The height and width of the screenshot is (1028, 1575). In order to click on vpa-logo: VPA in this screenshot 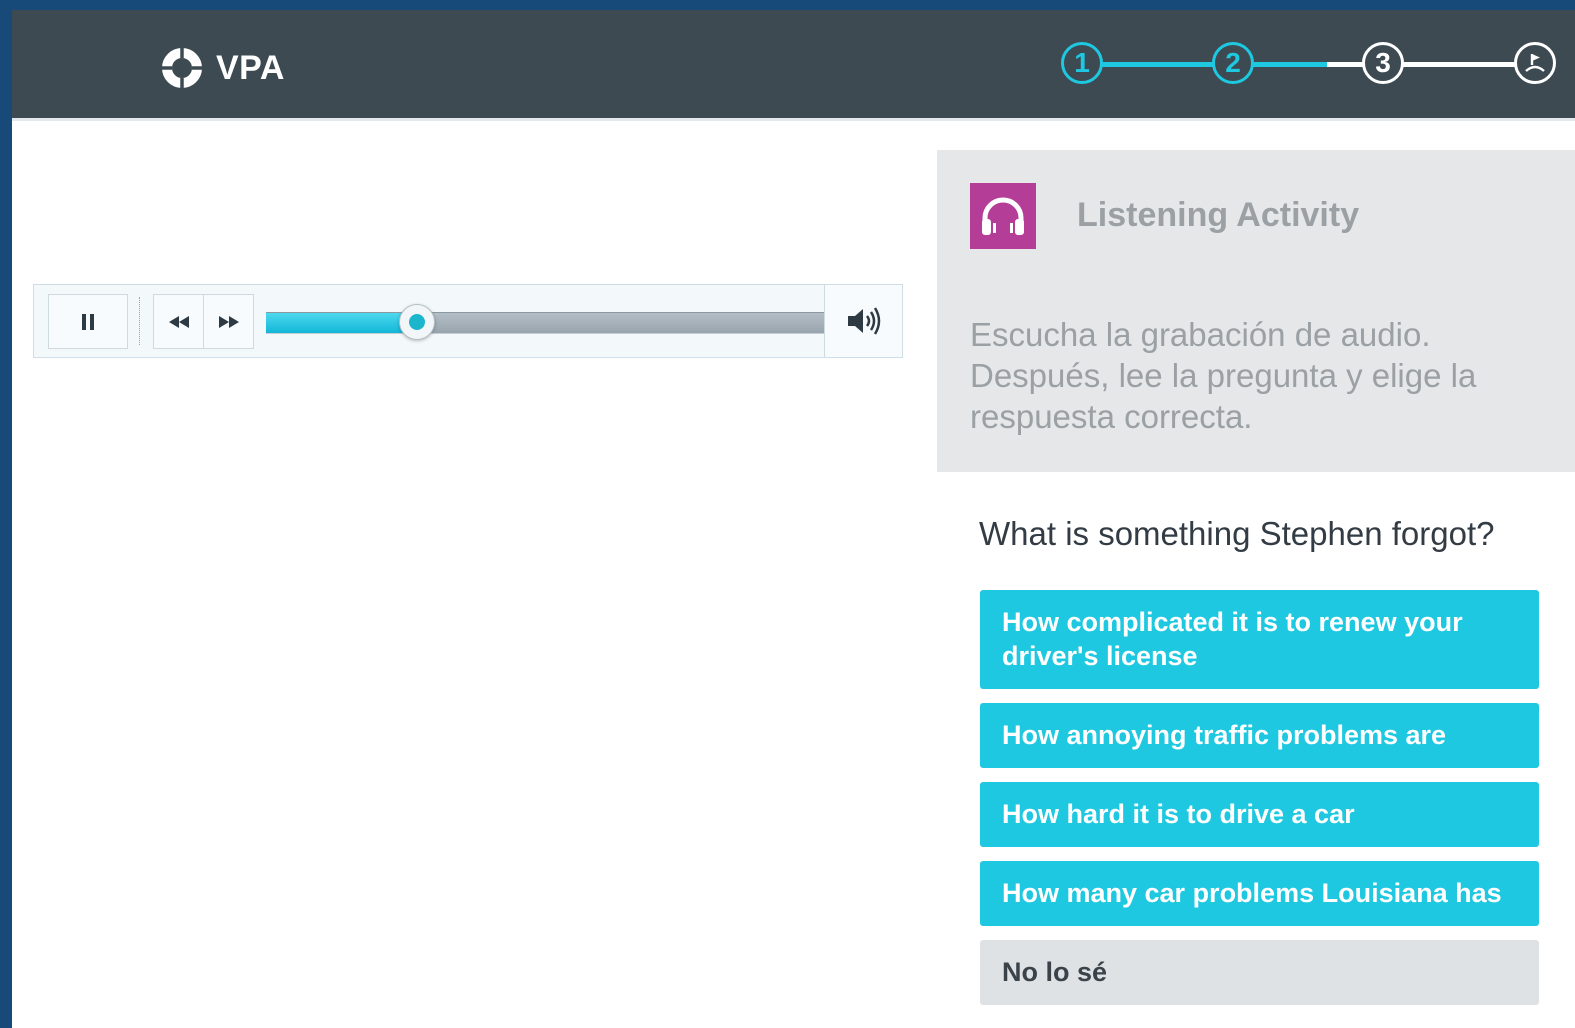, I will do `click(222, 68)`.